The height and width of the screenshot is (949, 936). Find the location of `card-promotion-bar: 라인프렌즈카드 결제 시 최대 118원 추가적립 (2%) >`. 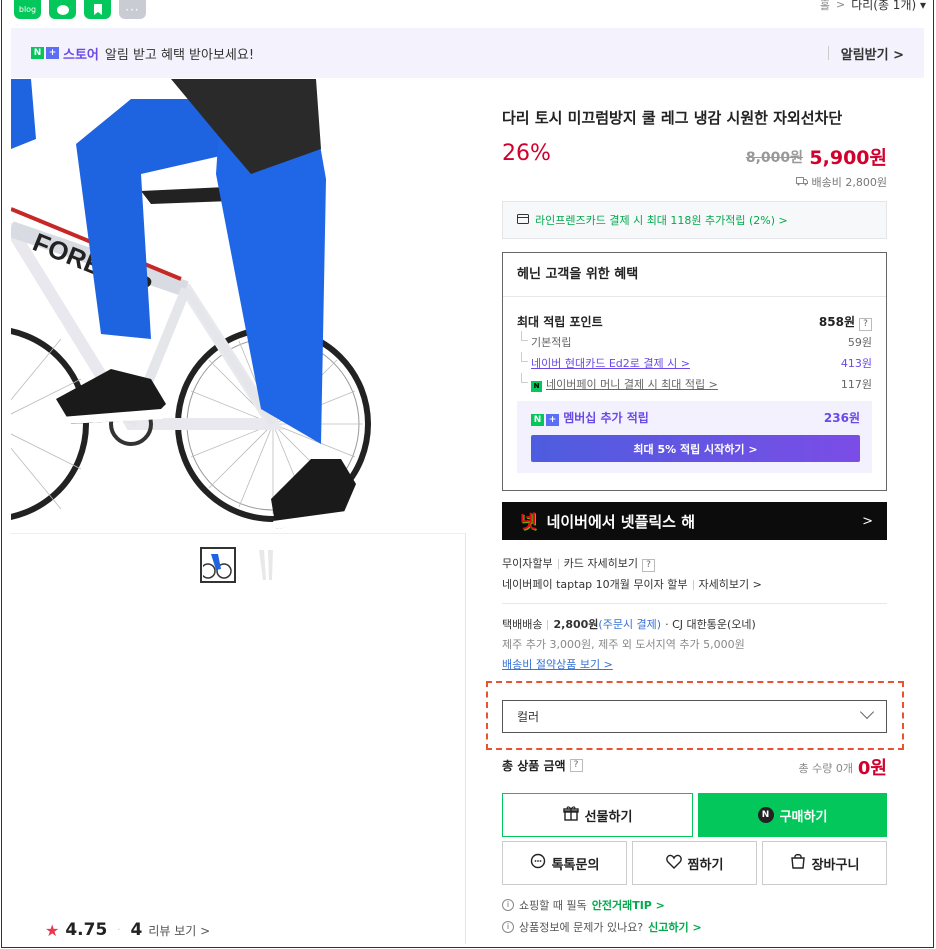

card-promotion-bar: 라인프렌즈카드 결제 시 최대 118원 추가적립 (2%) > is located at coordinates (694, 220).